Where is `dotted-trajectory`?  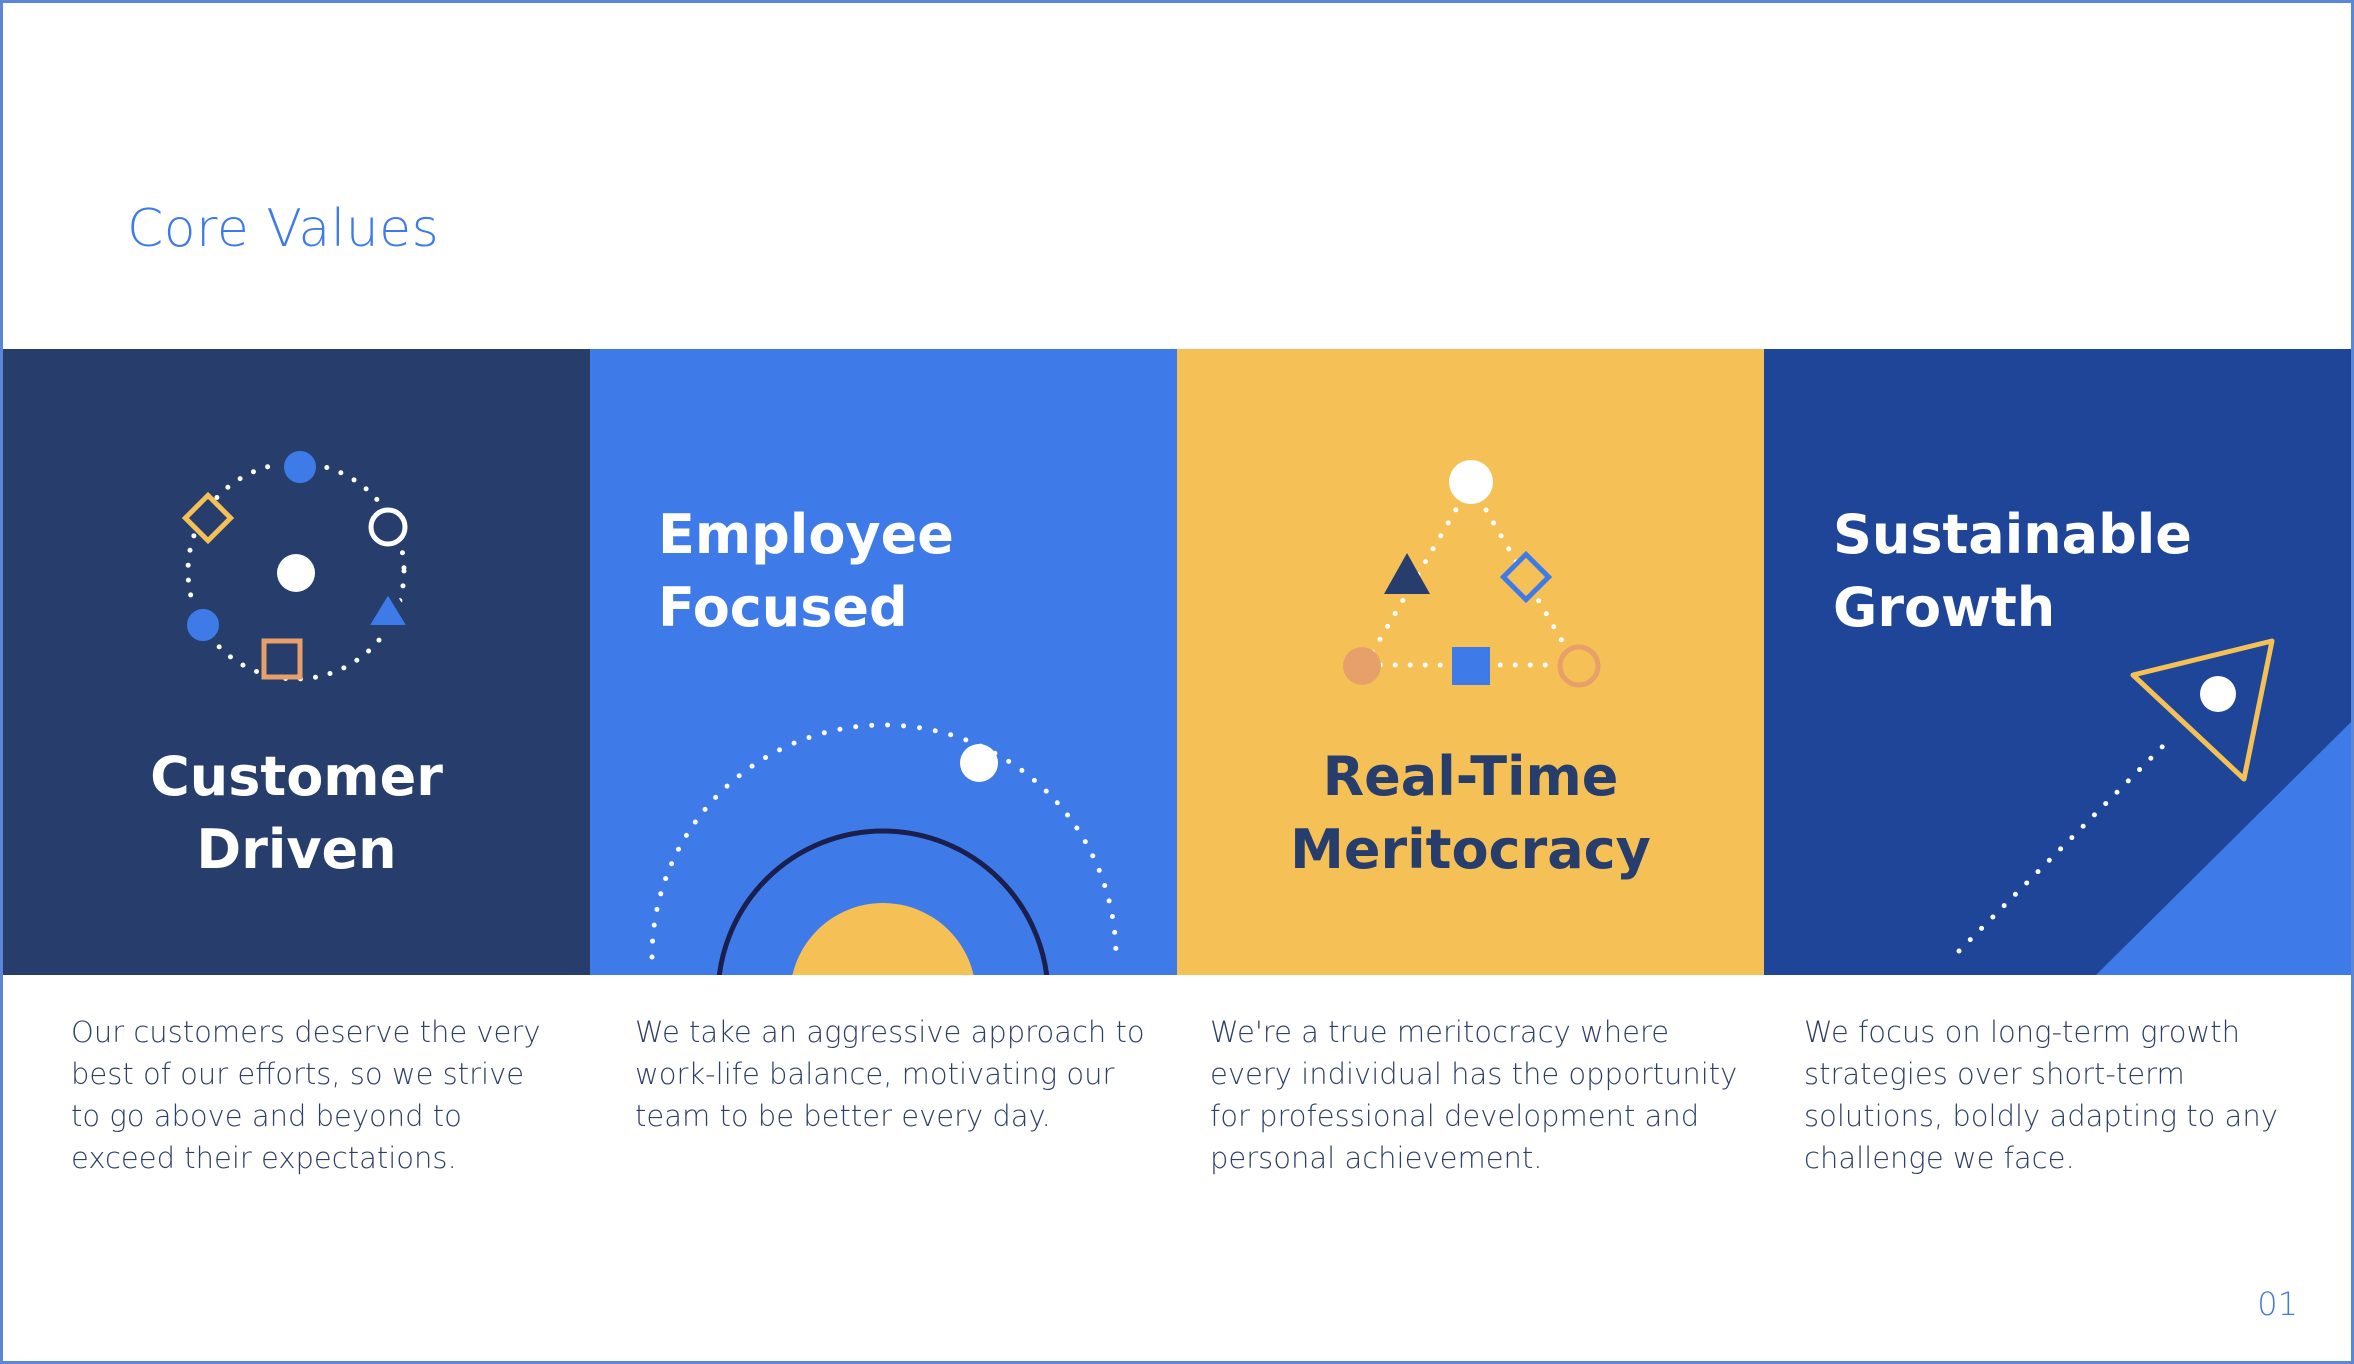
dotted-trajectory is located at coordinates (2063, 846).